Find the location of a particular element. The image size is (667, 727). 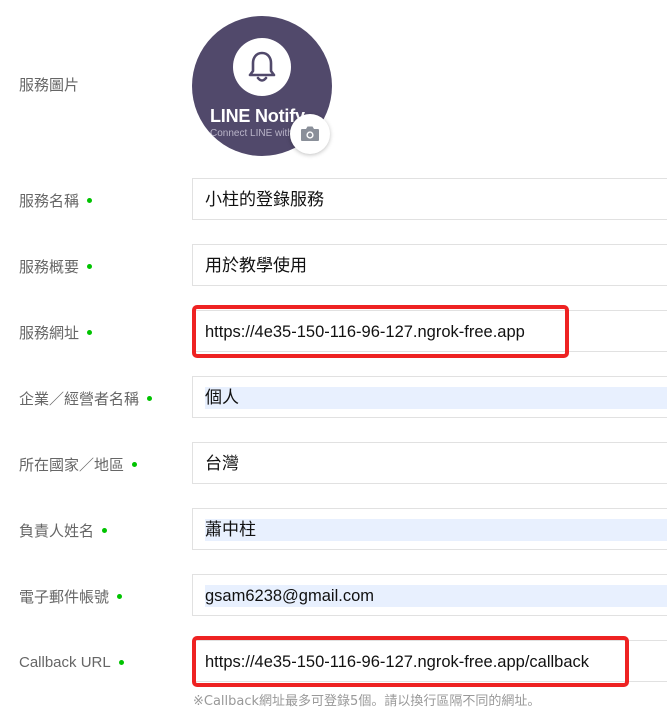

bell-icon is located at coordinates (262, 66).